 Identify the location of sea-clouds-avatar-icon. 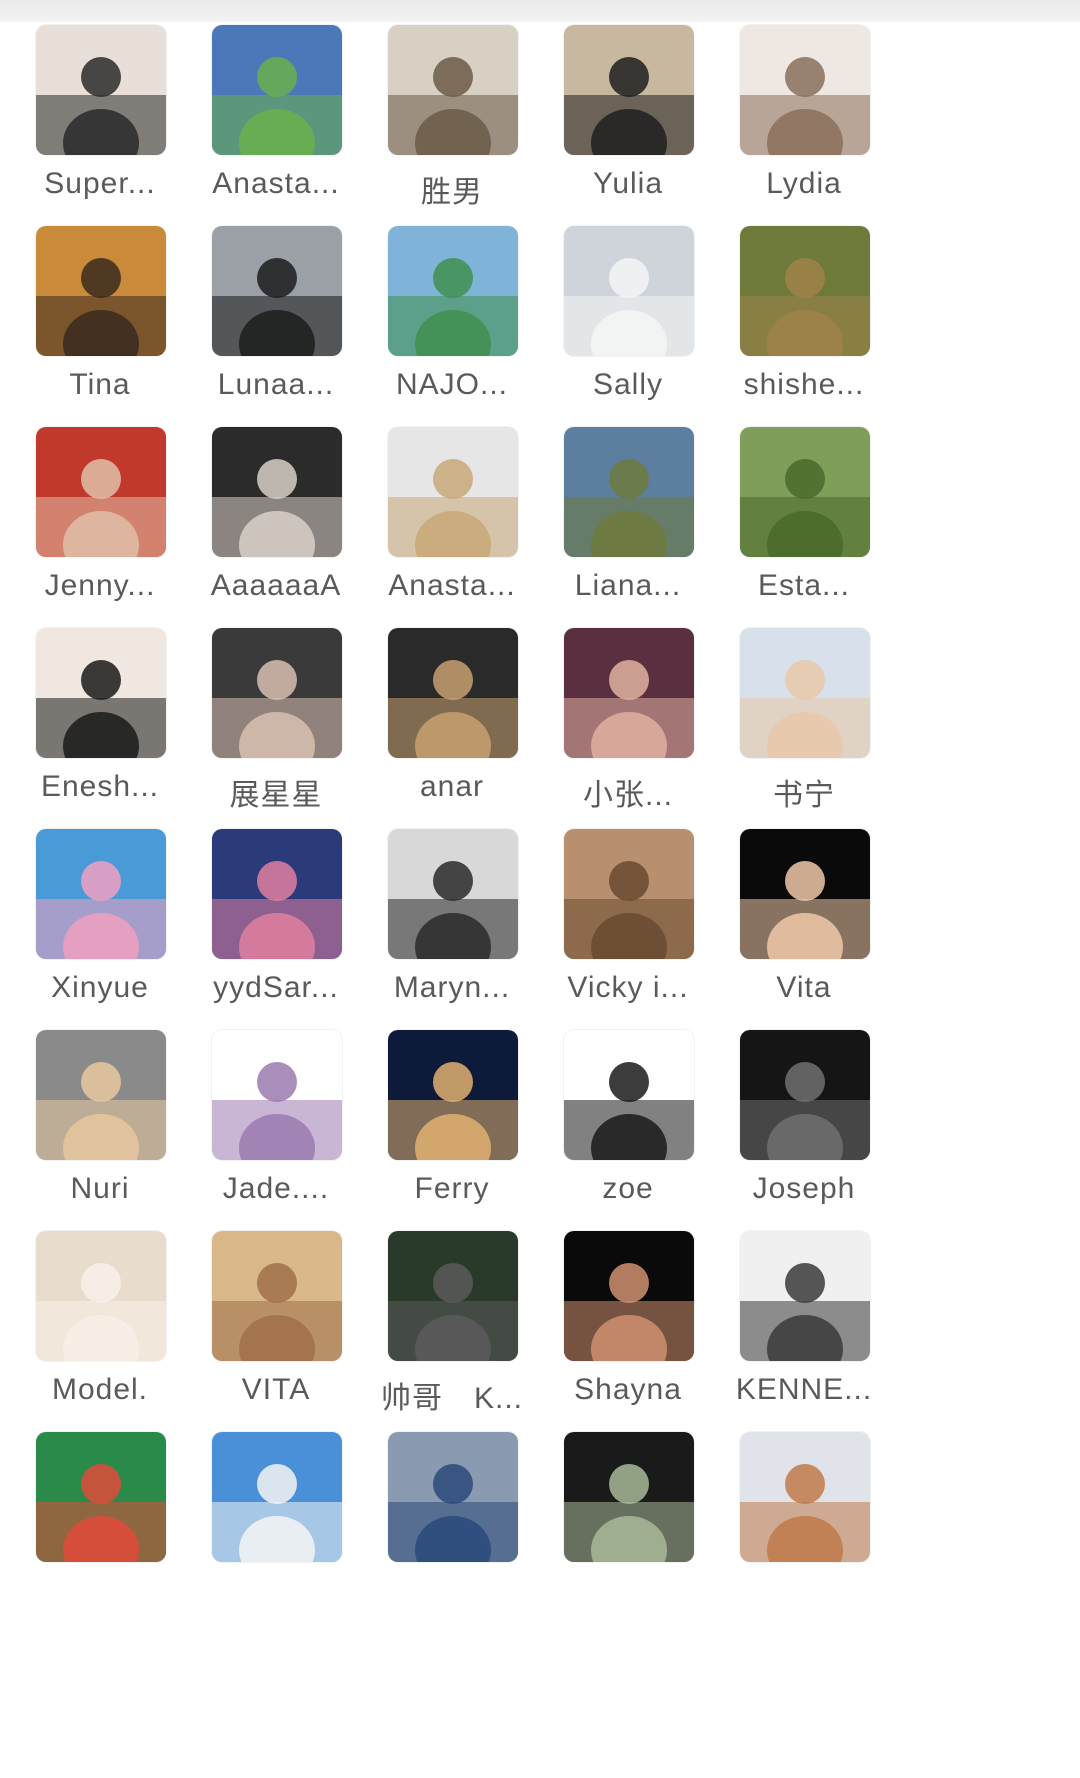
(453, 1497).